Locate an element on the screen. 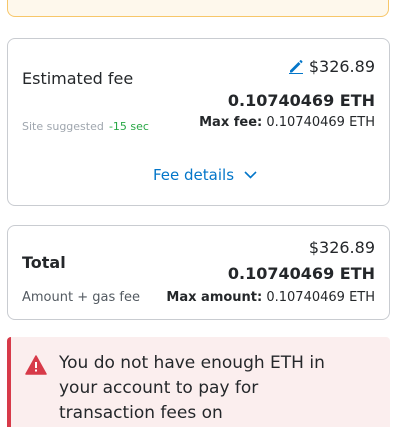  site-suggested-row: Site suggested -15 sec is located at coordinates (85, 124).